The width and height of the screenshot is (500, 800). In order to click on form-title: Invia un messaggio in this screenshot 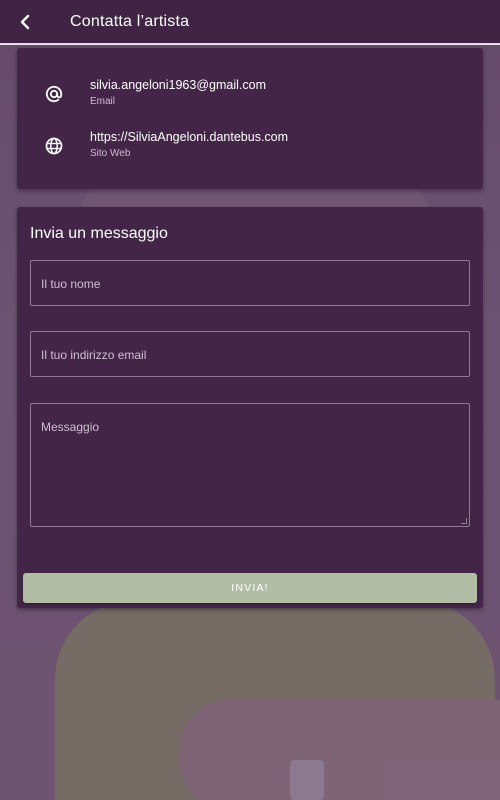, I will do `click(99, 233)`.